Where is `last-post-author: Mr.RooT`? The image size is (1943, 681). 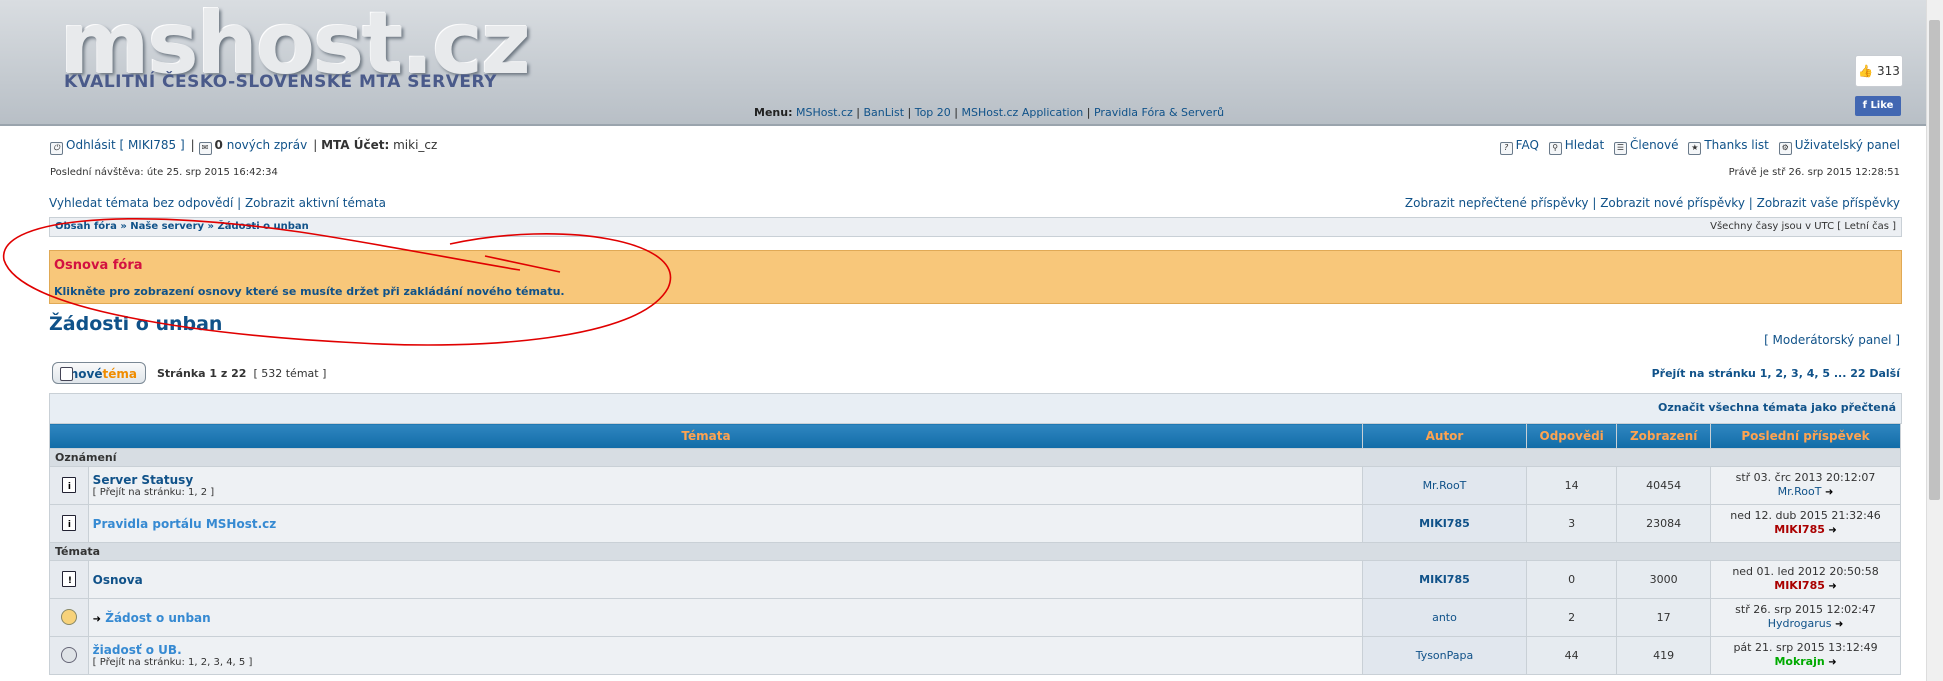 last-post-author: Mr.RooT is located at coordinates (1800, 491).